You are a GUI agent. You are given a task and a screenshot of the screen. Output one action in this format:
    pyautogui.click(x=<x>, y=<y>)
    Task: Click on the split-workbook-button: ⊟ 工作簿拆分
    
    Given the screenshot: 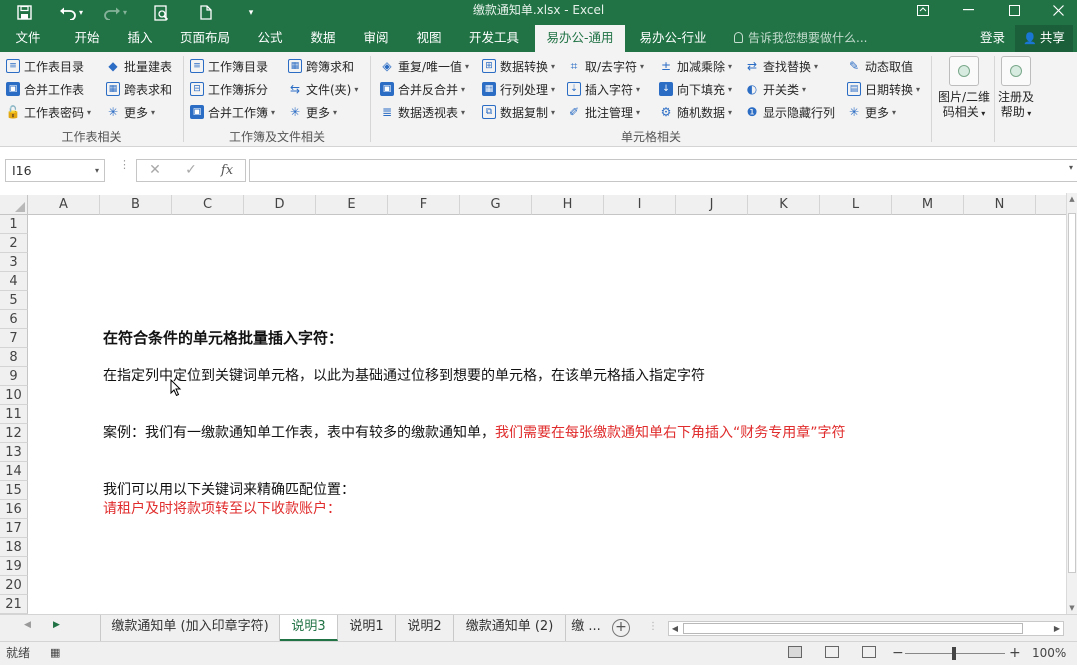 What is the action you would take?
    pyautogui.click(x=229, y=89)
    